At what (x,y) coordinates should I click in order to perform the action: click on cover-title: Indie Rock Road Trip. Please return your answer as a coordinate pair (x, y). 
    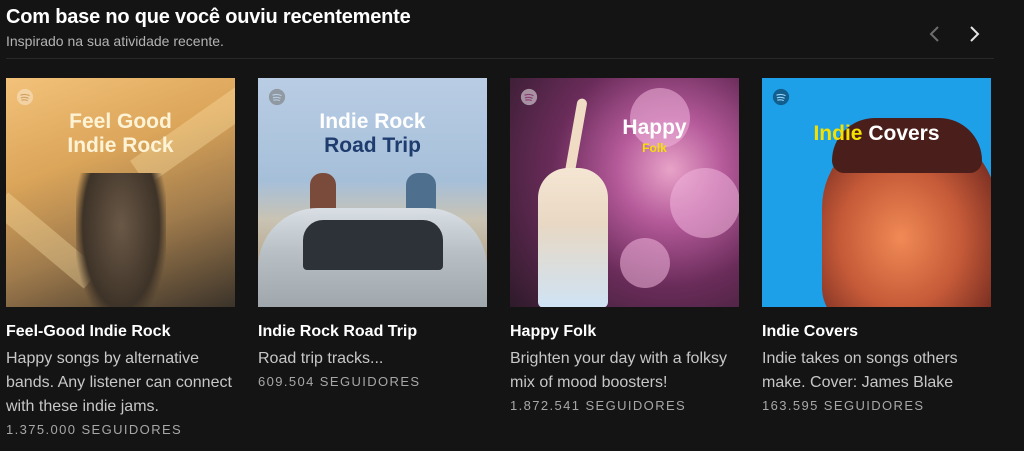
    Looking at the image, I should click on (372, 134).